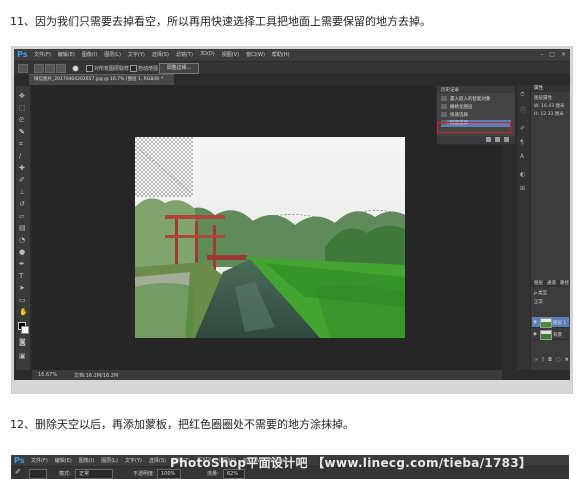 This screenshot has height=479, width=582. Describe the element at coordinates (47, 375) in the screenshot. I see `zoom-level: 16.67%` at that location.